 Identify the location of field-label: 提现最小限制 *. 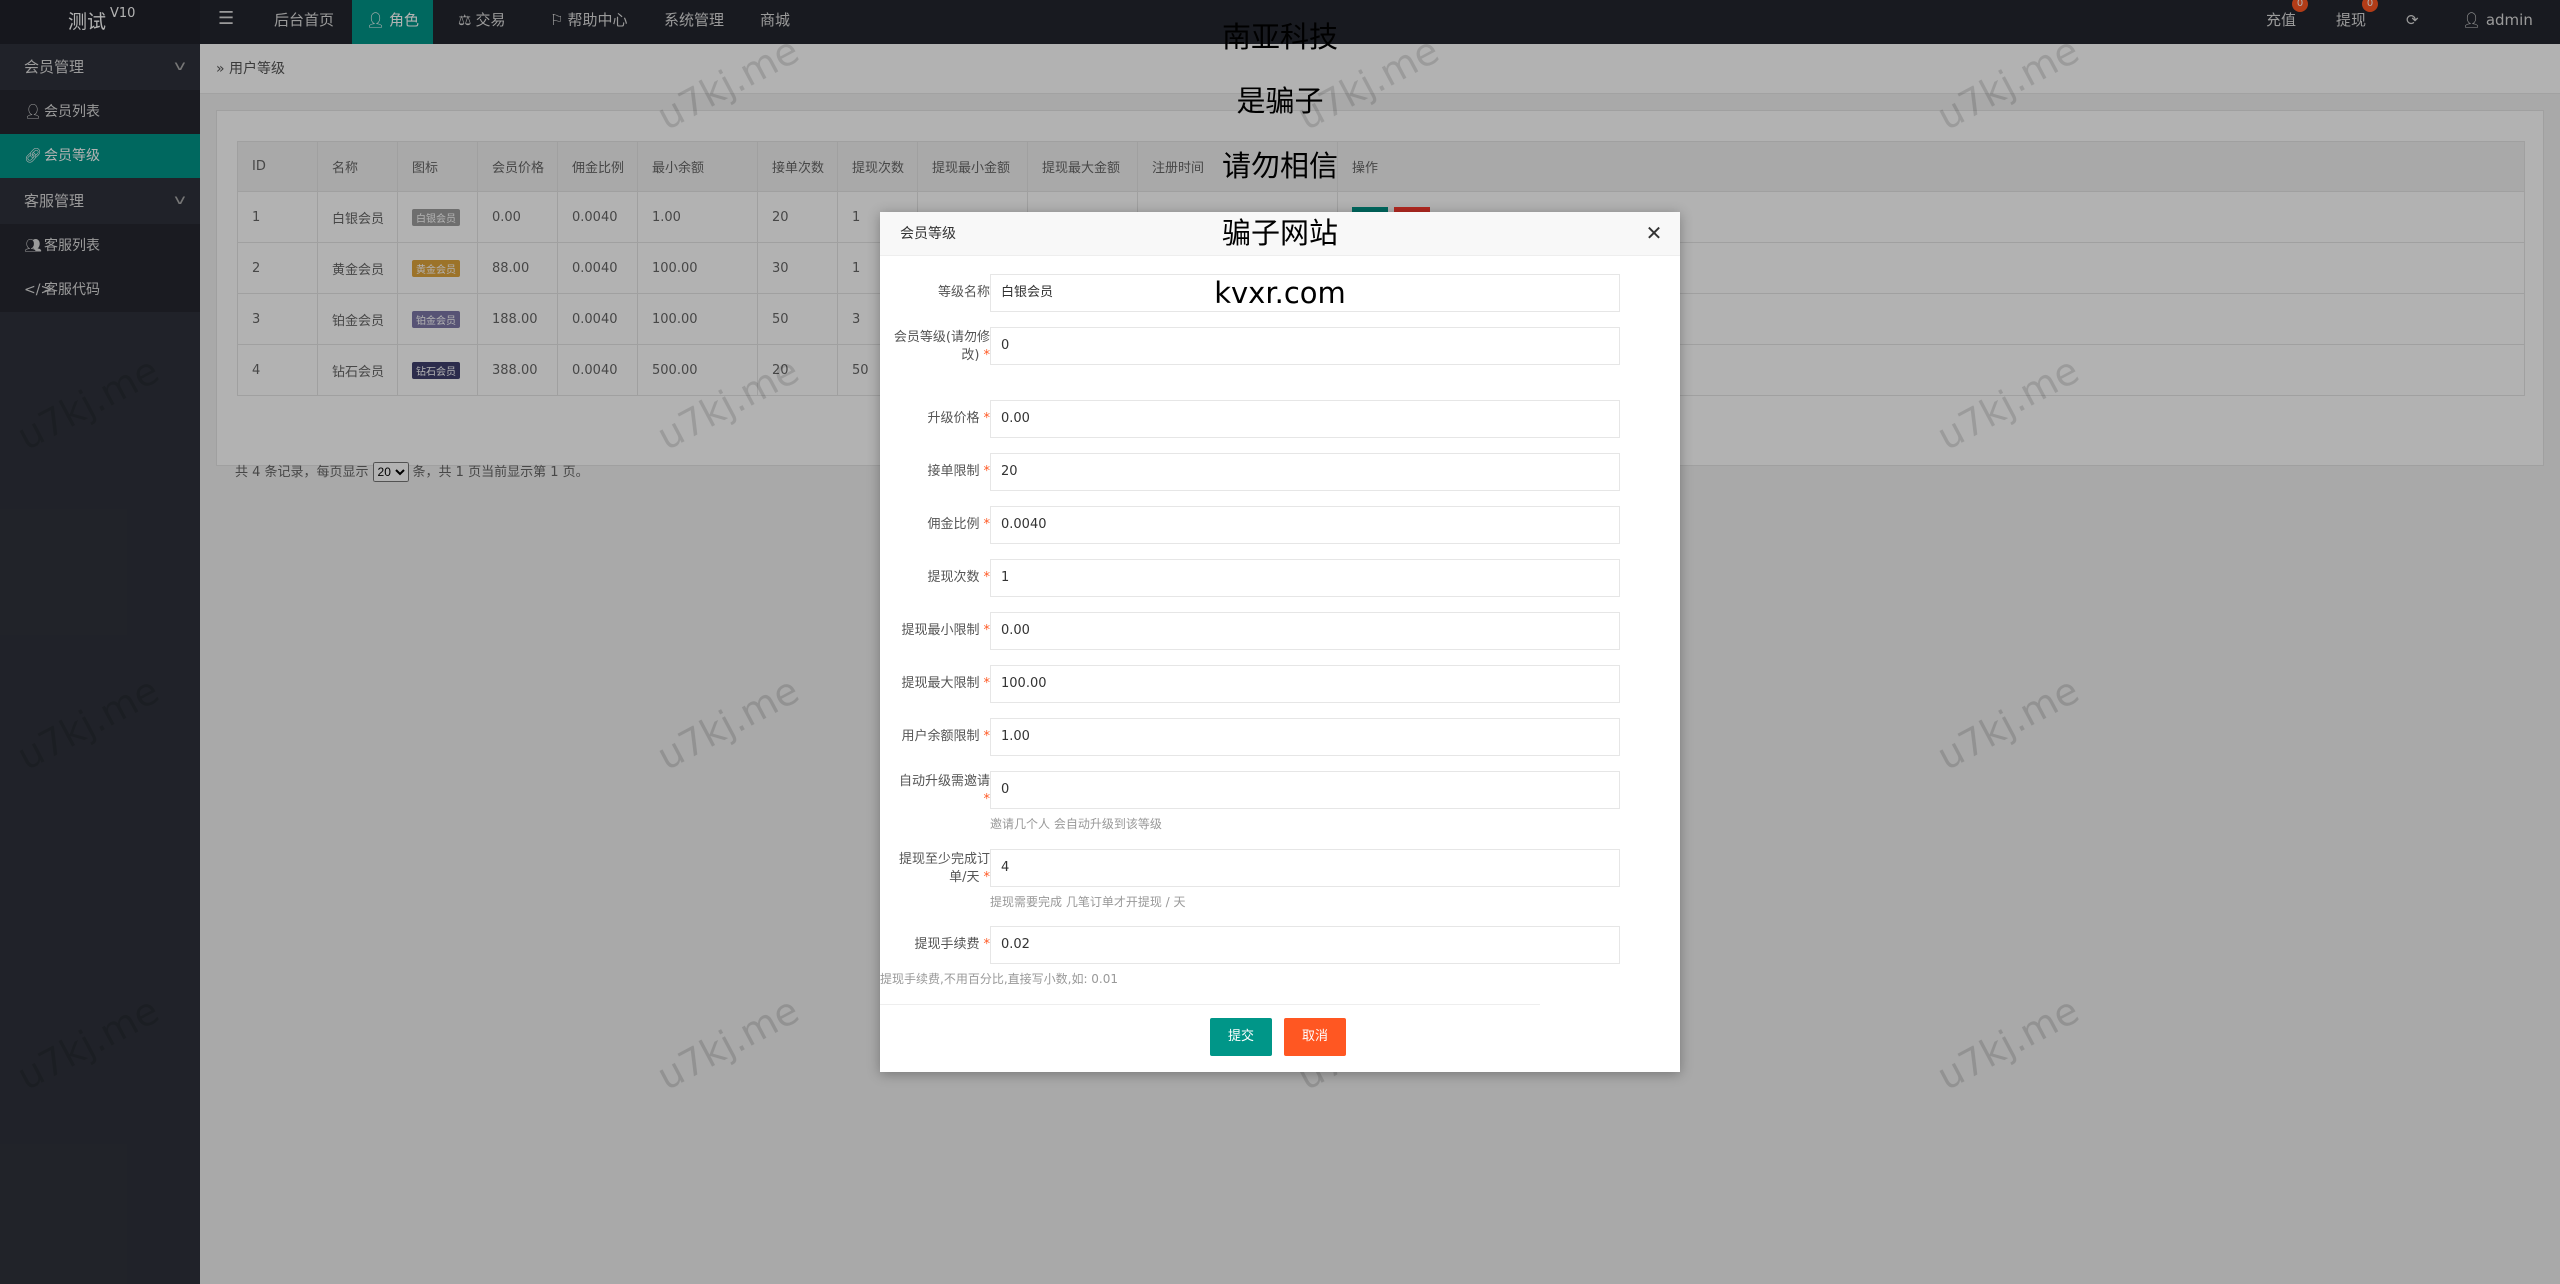
(945, 630).